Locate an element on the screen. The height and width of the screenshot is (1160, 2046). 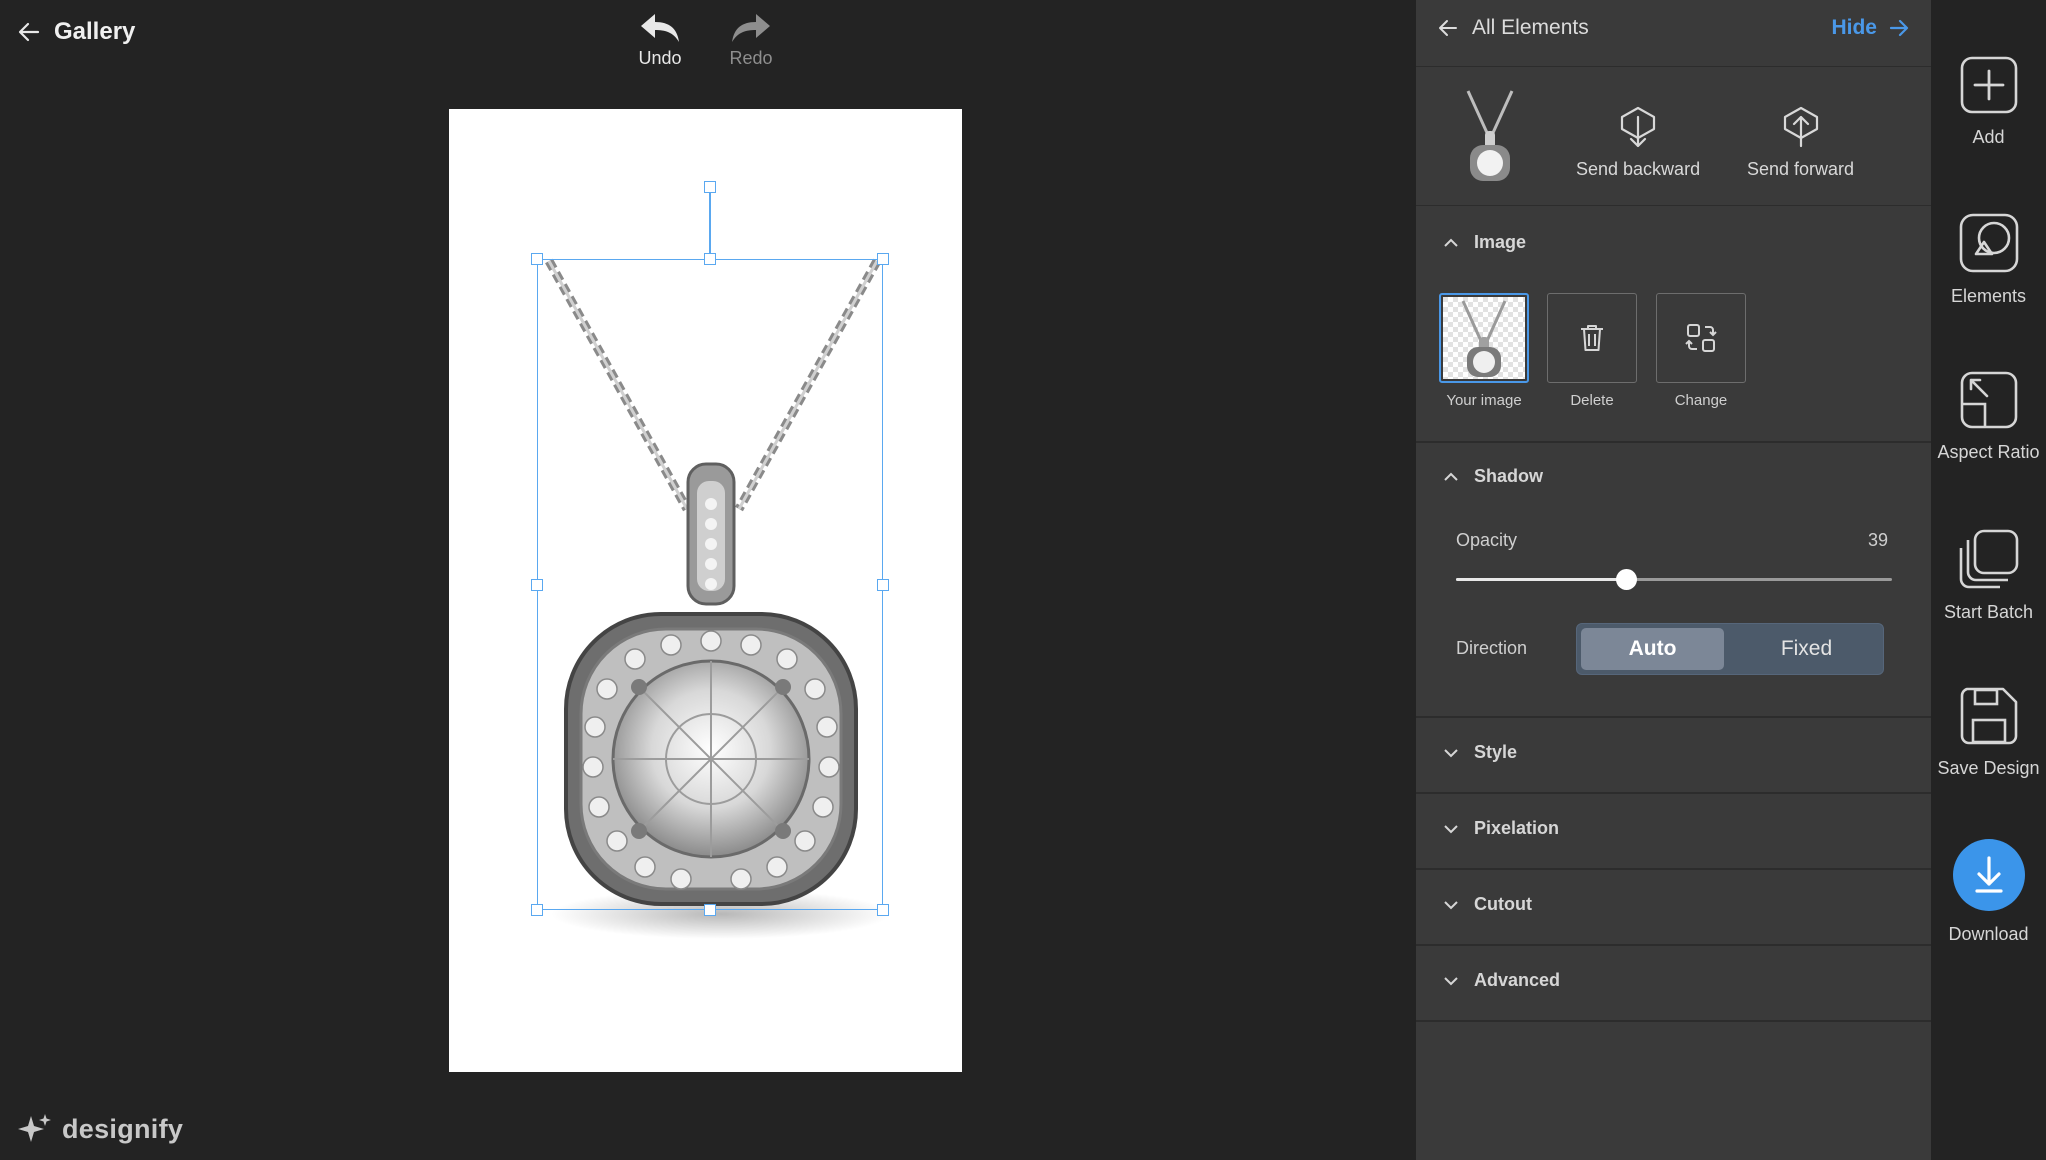
direction-label: Direction is located at coordinates (1492, 648).